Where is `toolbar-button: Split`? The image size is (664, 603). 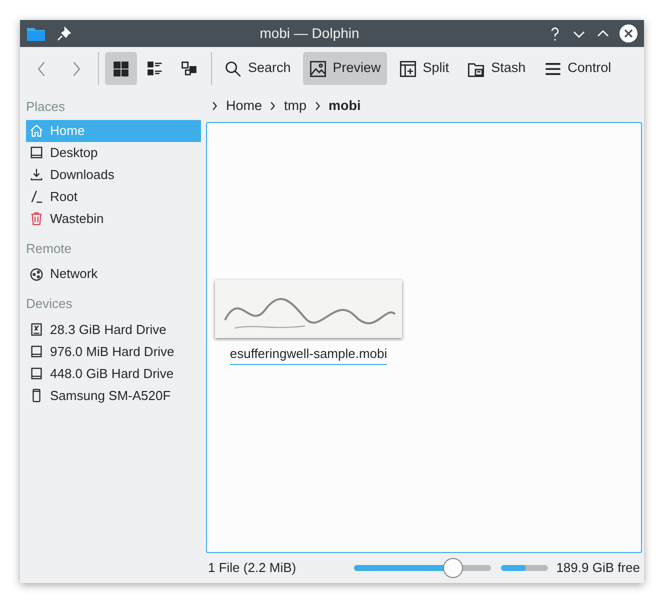
toolbar-button: Split is located at coordinates (424, 68).